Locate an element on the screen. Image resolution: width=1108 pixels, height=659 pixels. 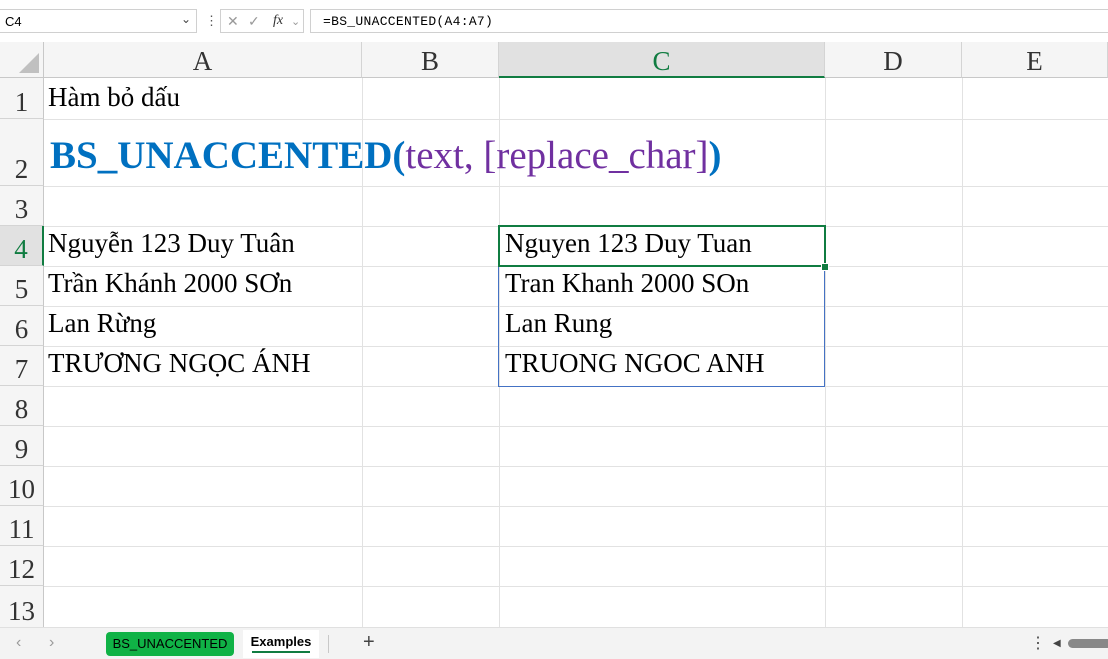
row-header-12: 12 is located at coordinates (22, 566).